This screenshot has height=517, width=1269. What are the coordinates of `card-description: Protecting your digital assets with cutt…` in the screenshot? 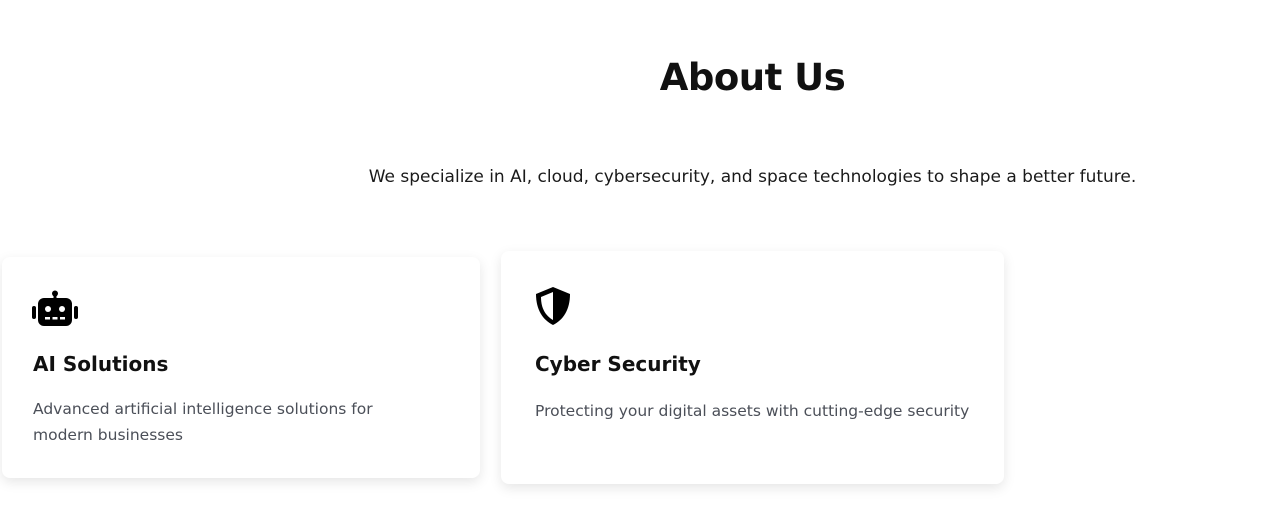 It's located at (752, 411).